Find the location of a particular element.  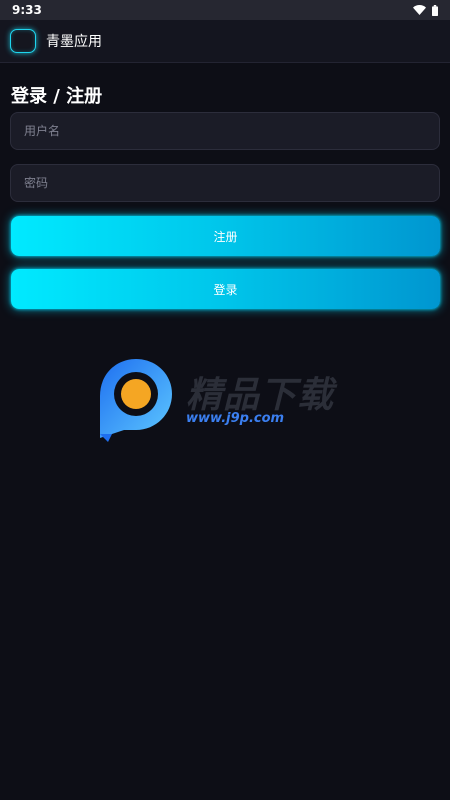

status-icons is located at coordinates (425, 10).